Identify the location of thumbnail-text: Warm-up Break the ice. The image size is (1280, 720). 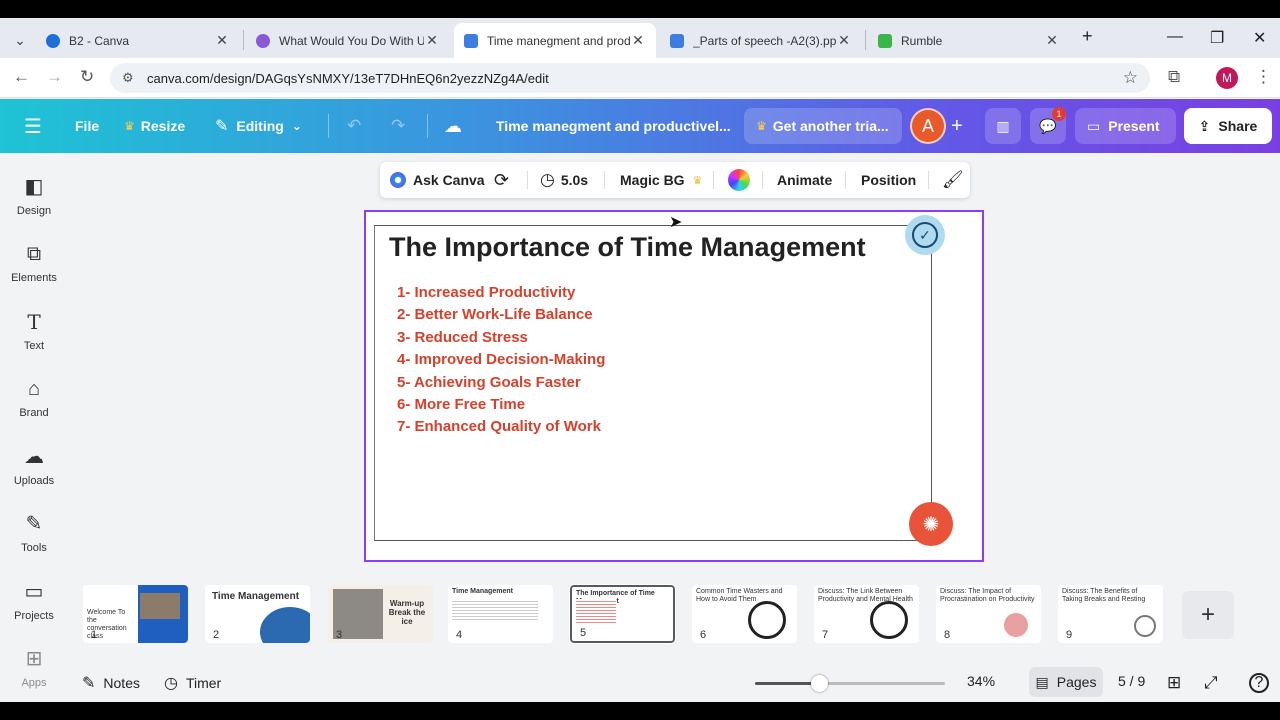
(407, 612).